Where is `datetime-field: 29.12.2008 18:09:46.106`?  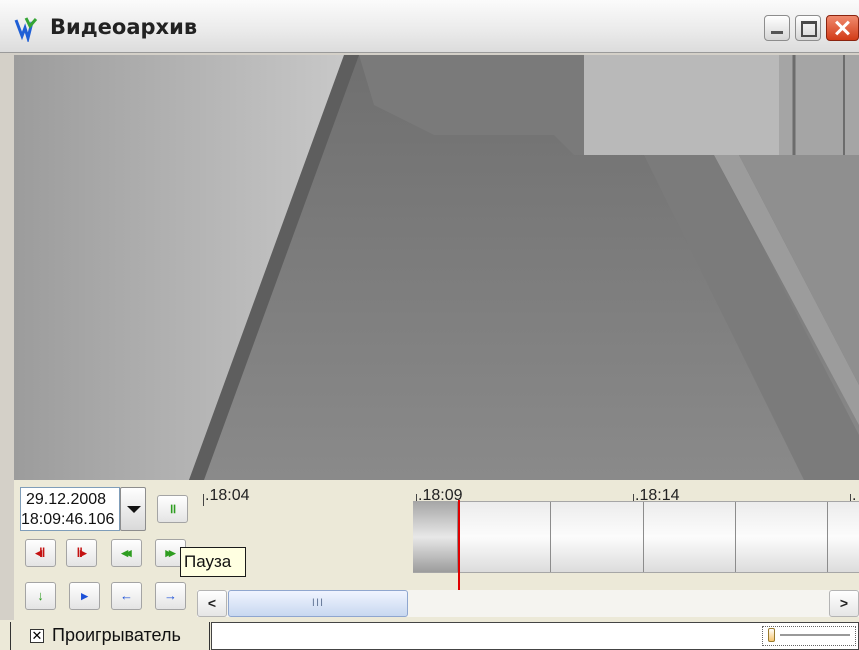 datetime-field: 29.12.2008 18:09:46.106 is located at coordinates (70, 509).